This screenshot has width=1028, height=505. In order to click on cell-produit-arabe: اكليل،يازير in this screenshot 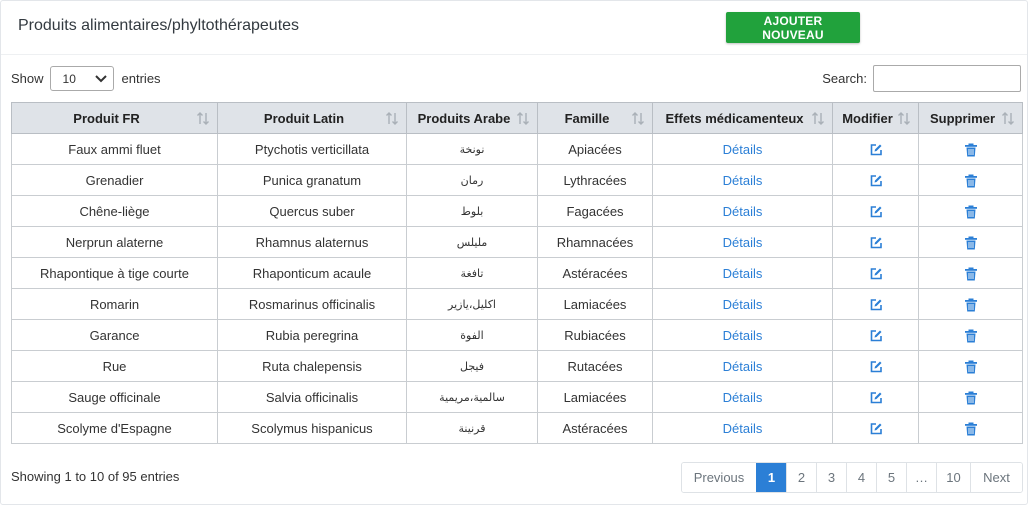, I will do `click(472, 304)`.